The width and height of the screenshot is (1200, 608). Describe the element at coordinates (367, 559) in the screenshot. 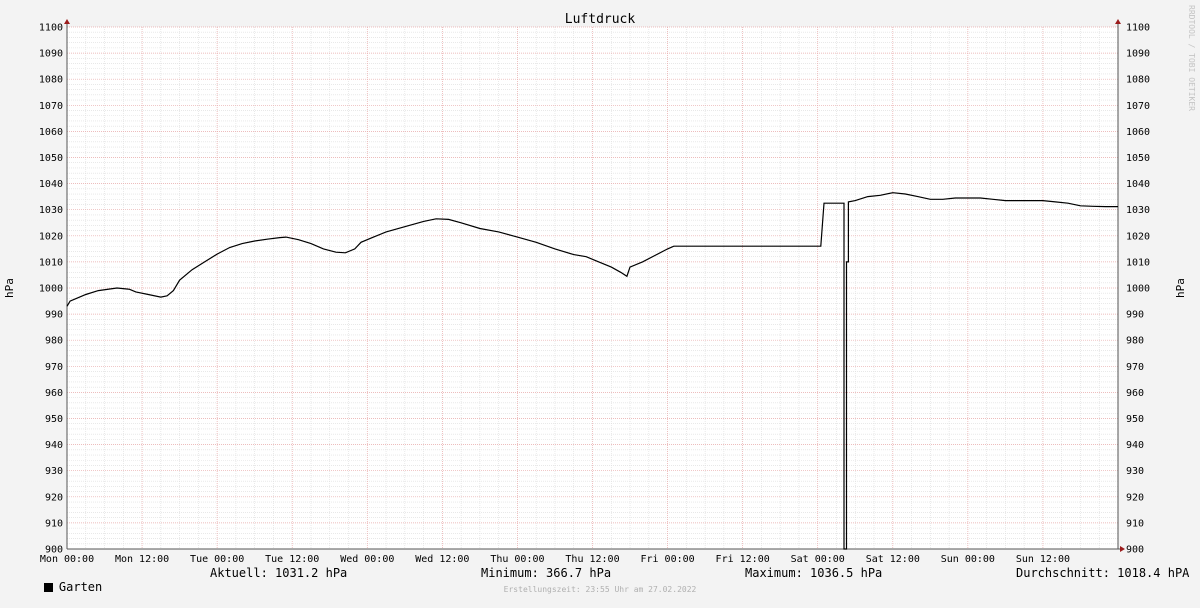

I see `x-tick-label: Wed 00:00` at that location.